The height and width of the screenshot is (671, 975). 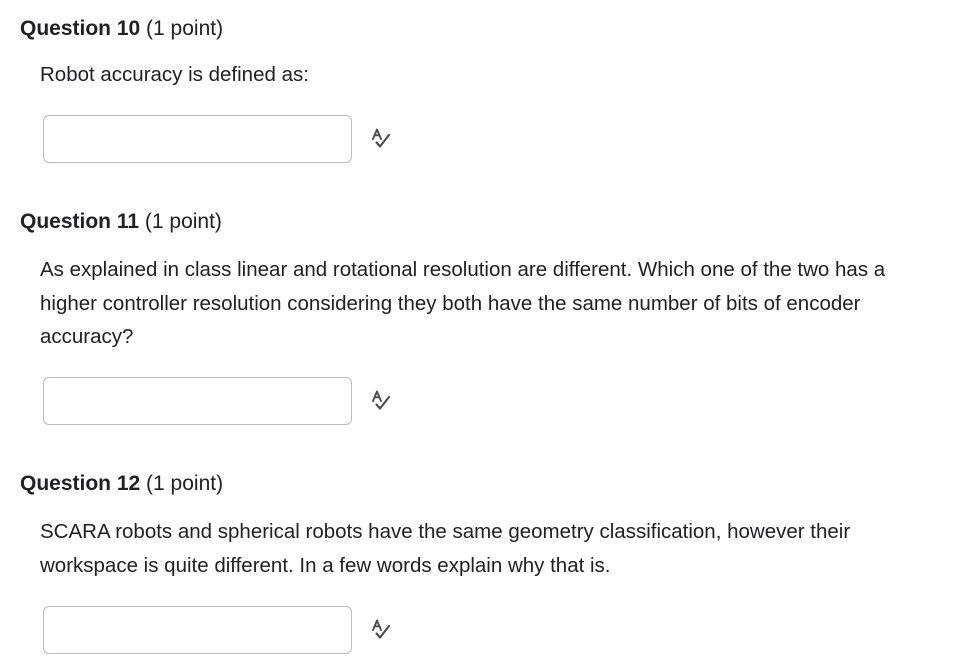 I want to click on question-heading: Question 10 (1 point), so click(x=121, y=29).